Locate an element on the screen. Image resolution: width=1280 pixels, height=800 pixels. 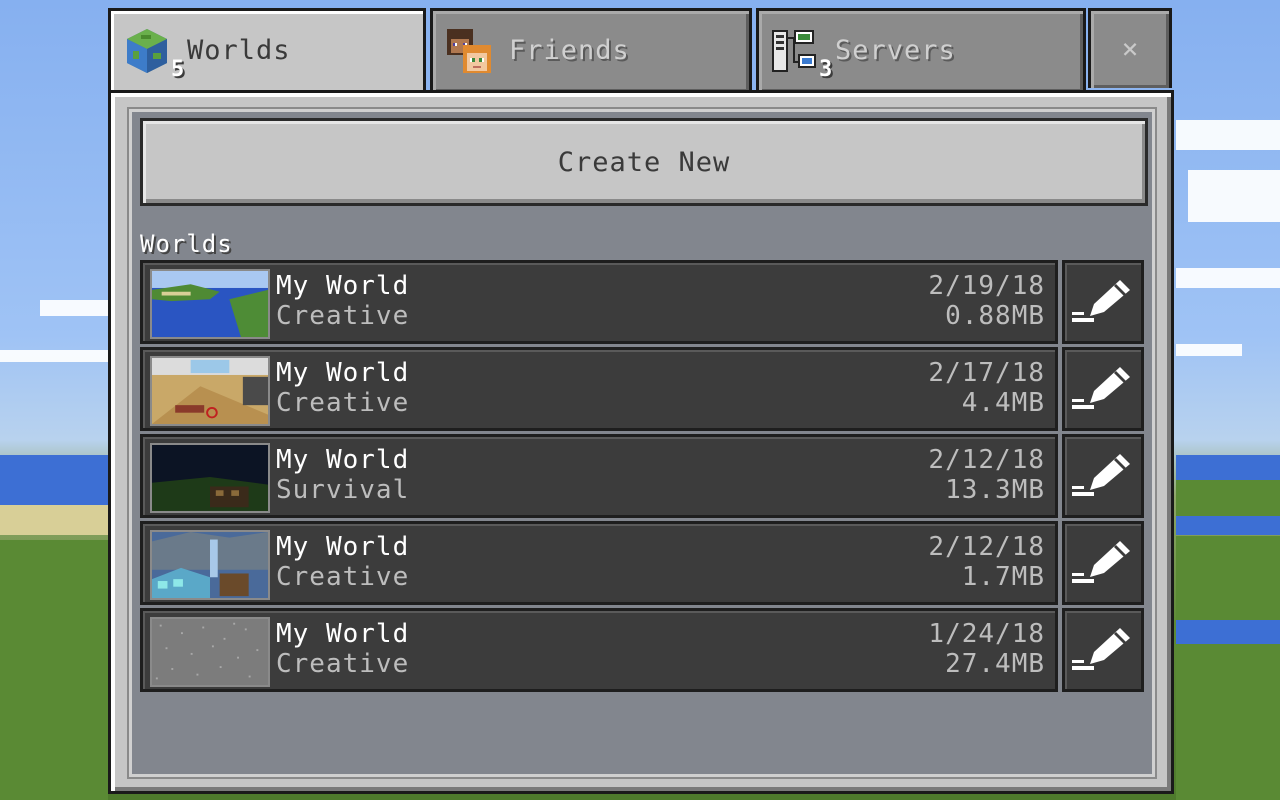
friends-icon is located at coordinates (469, 51).